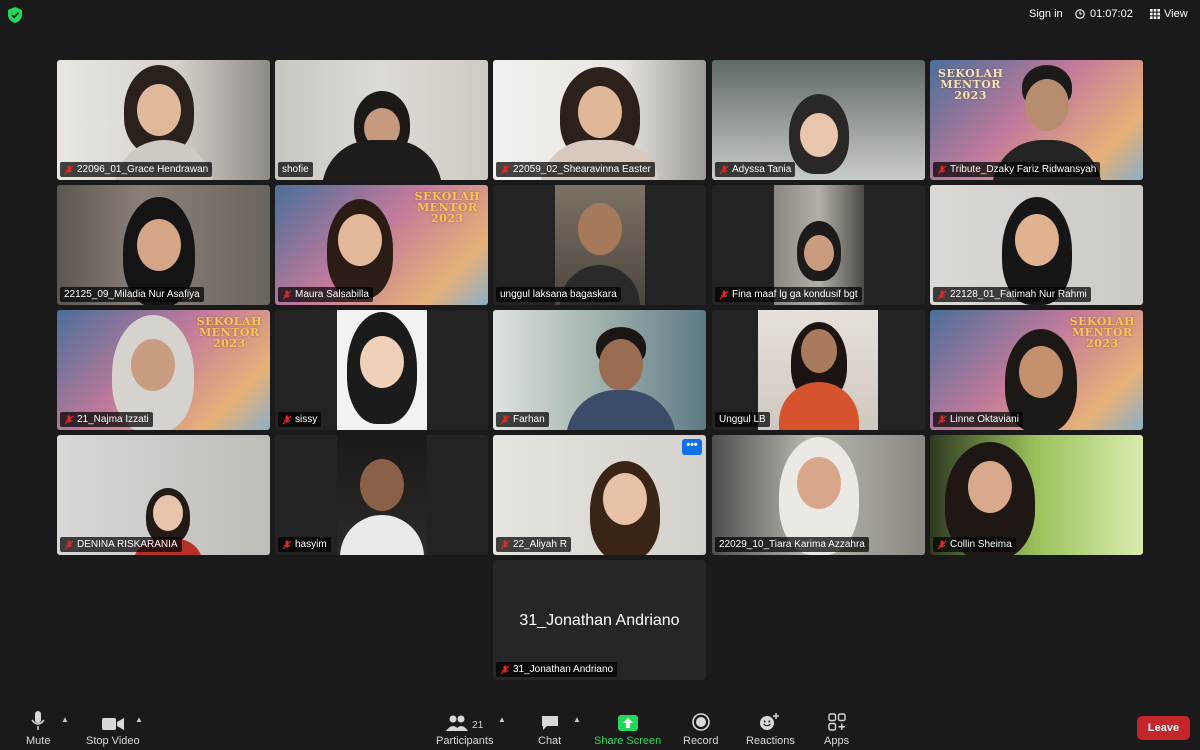 This screenshot has height=750, width=1200. I want to click on share-screen-button: Share Screen, so click(627, 729).